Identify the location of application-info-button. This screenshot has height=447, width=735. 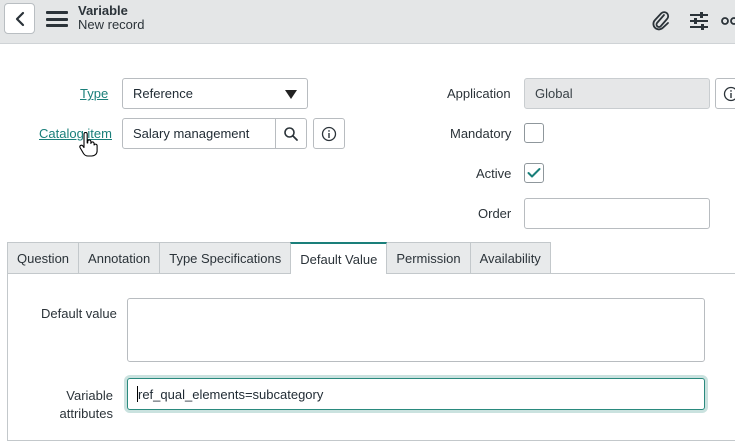
(725, 93).